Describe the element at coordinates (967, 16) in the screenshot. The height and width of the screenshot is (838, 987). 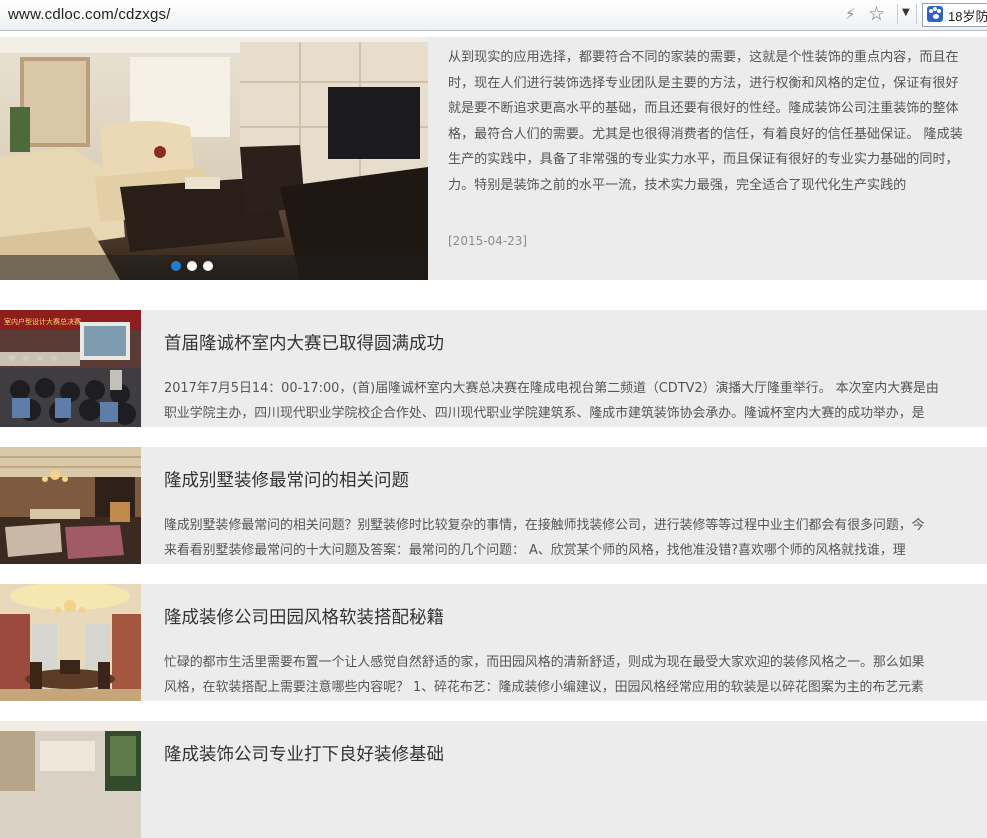
I see `extension-label: 18岁防` at that location.